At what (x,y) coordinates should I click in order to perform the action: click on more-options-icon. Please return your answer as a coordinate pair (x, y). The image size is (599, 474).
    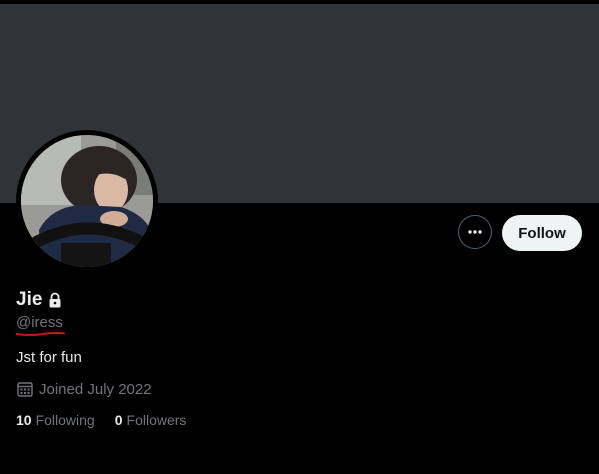
    Looking at the image, I should click on (475, 232).